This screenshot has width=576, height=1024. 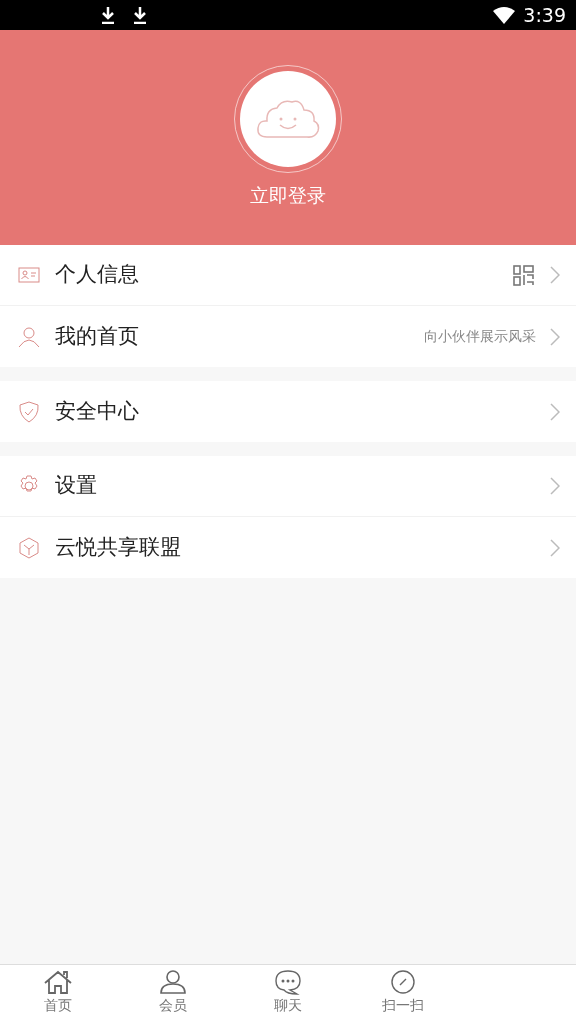 What do you see at coordinates (97, 411) in the screenshot?
I see `menu-label: 安全中心` at bounding box center [97, 411].